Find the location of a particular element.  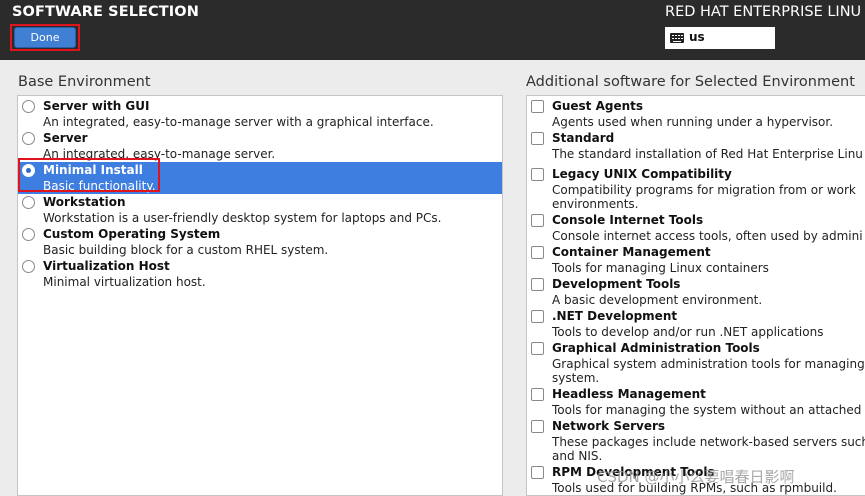

addon-title: .NET Development is located at coordinates (615, 316).